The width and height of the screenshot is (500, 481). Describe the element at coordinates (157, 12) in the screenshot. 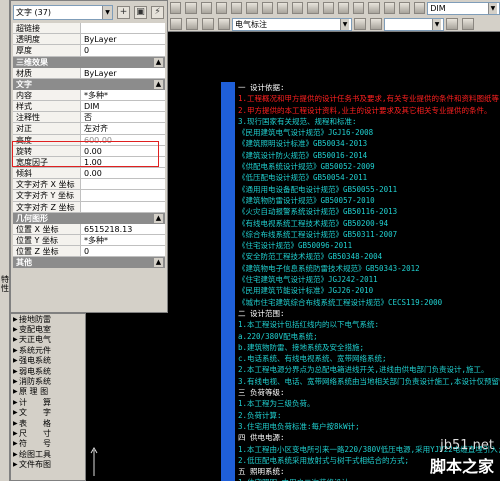

I see `quick-select-button: ⚡` at that location.